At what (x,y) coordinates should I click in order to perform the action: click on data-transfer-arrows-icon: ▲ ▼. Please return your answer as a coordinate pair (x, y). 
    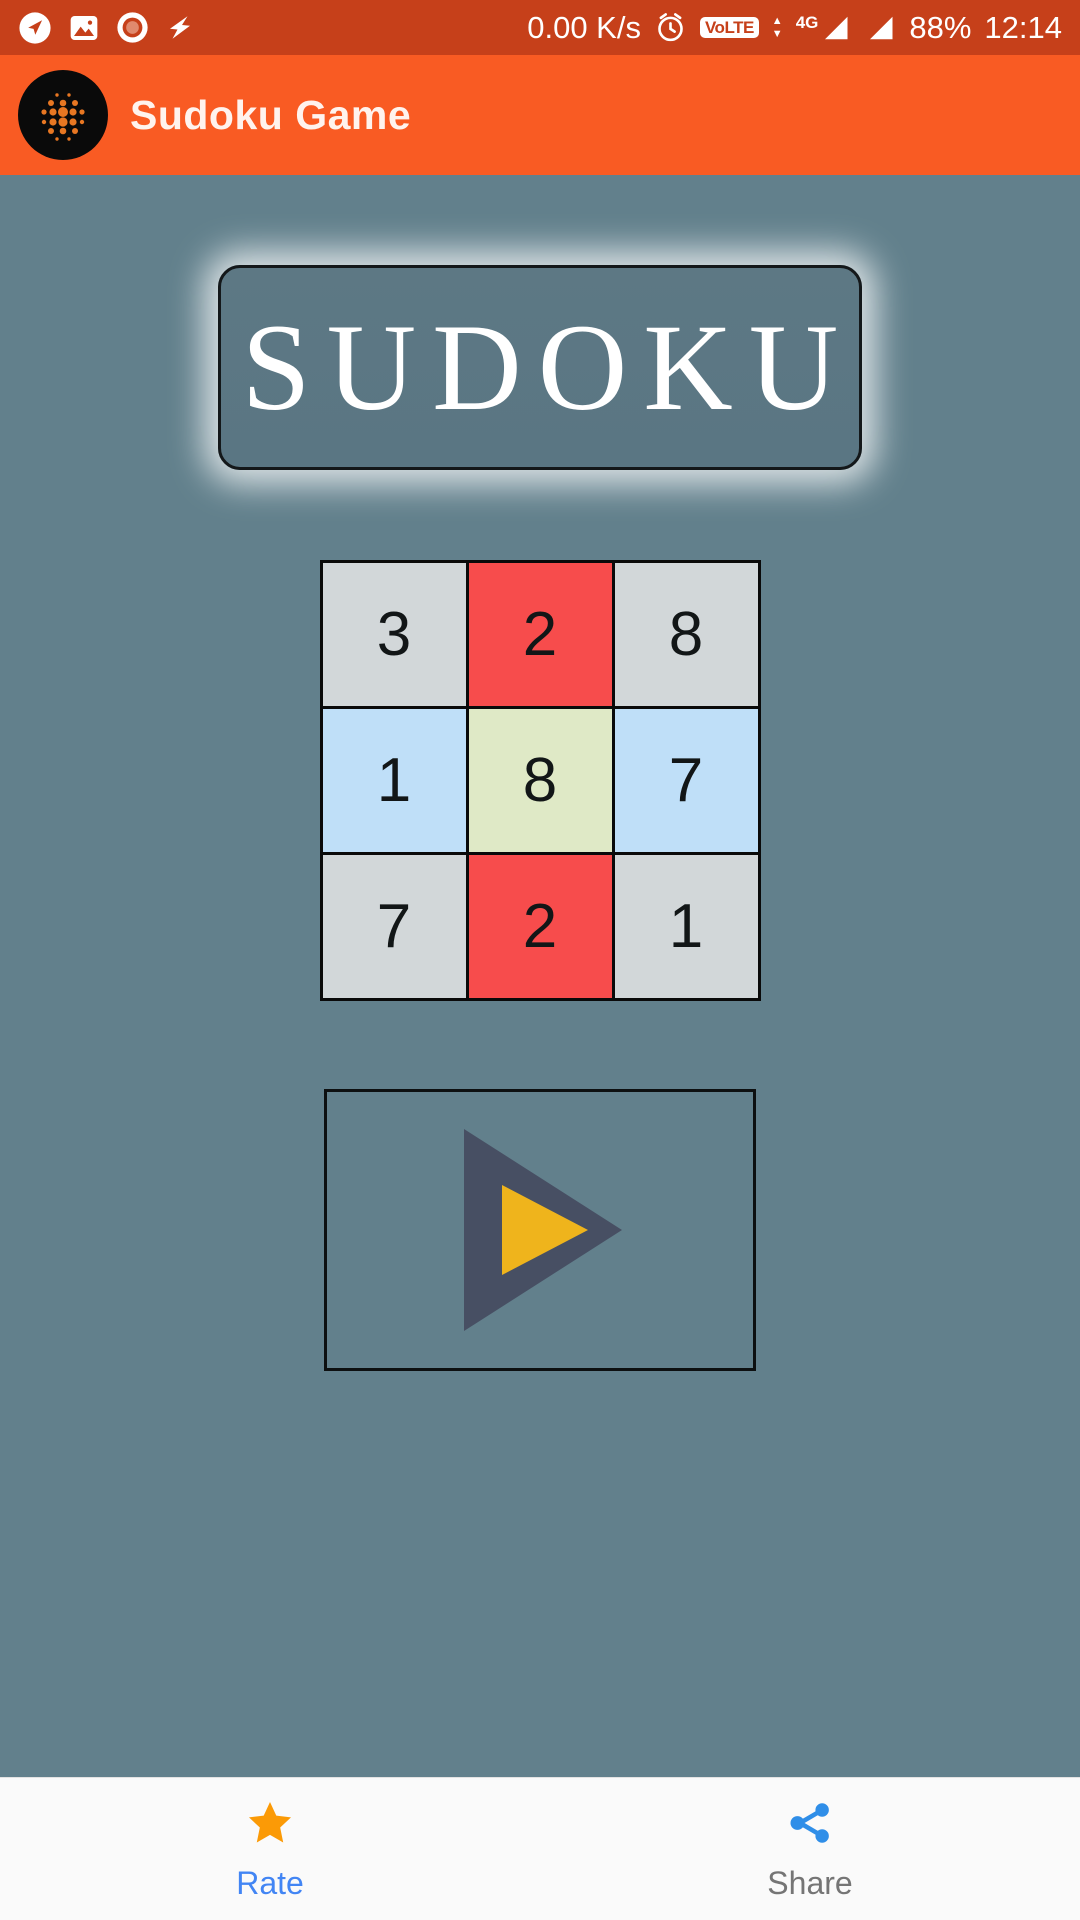
    Looking at the image, I should click on (777, 27).